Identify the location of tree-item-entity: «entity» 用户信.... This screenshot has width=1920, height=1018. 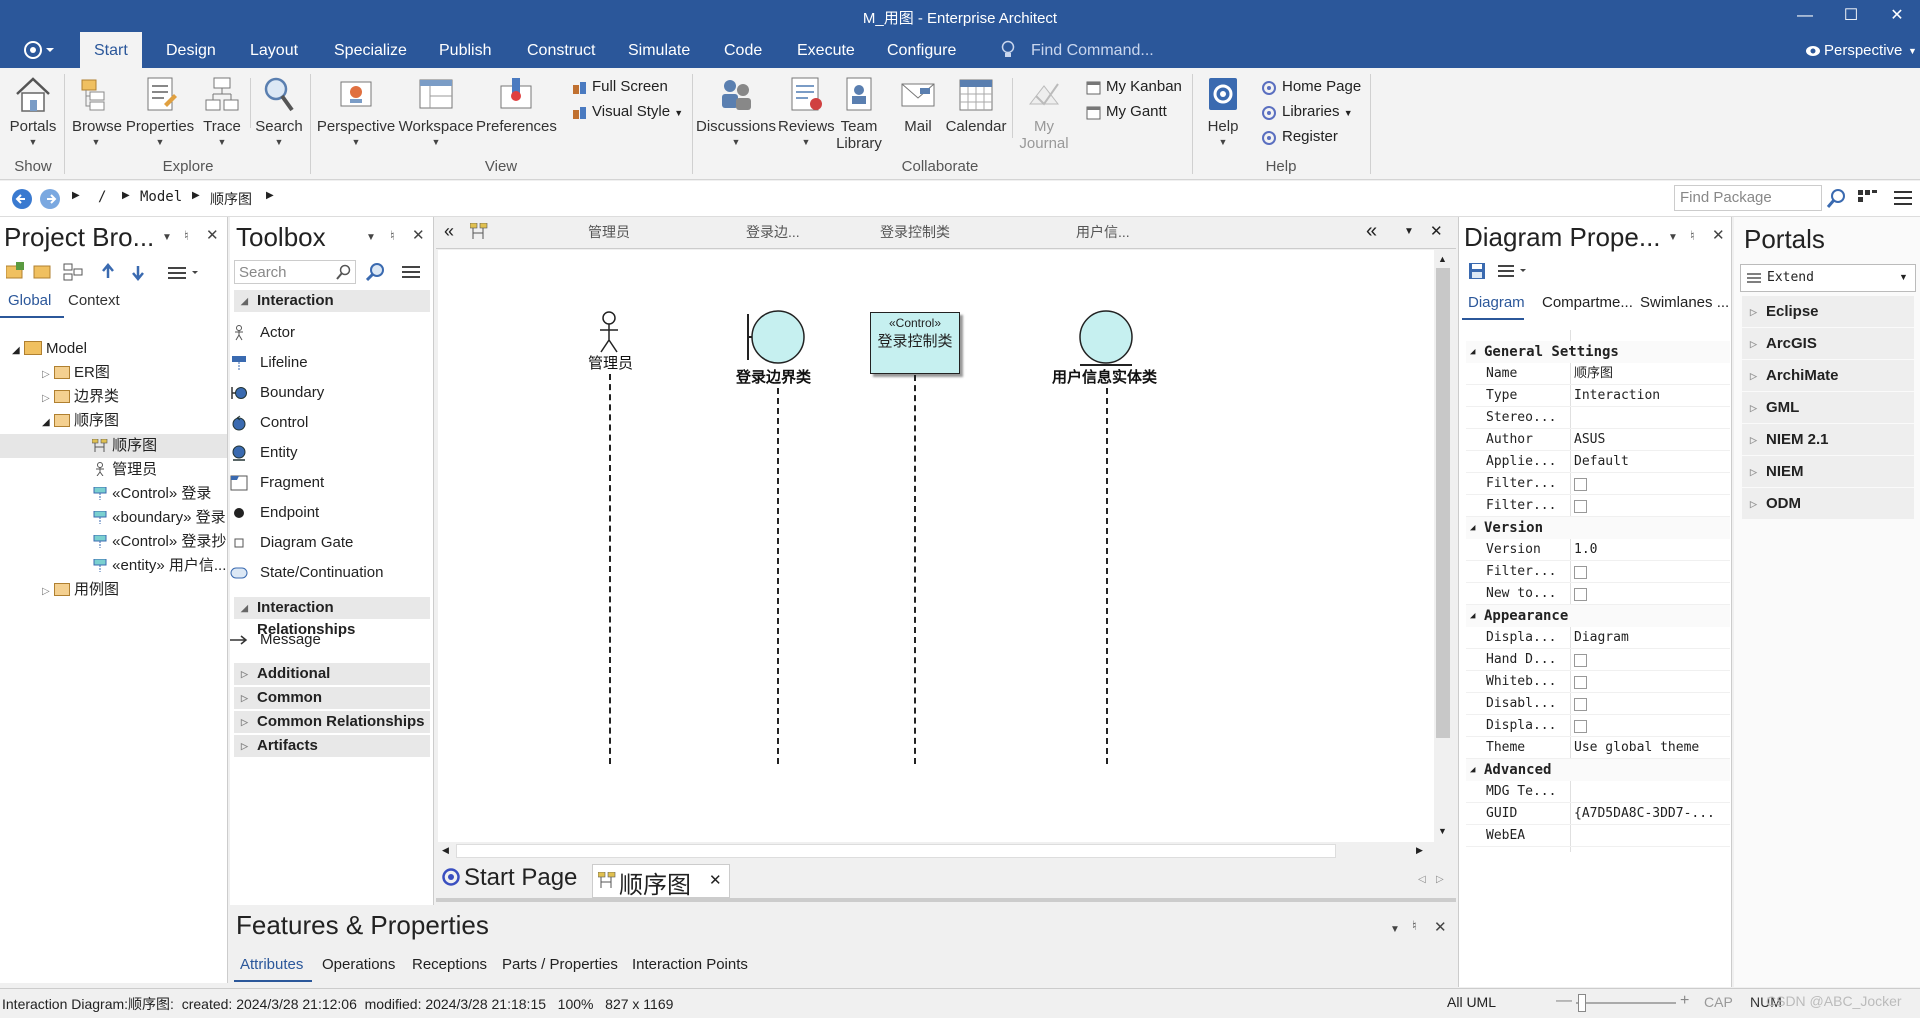
(159, 566).